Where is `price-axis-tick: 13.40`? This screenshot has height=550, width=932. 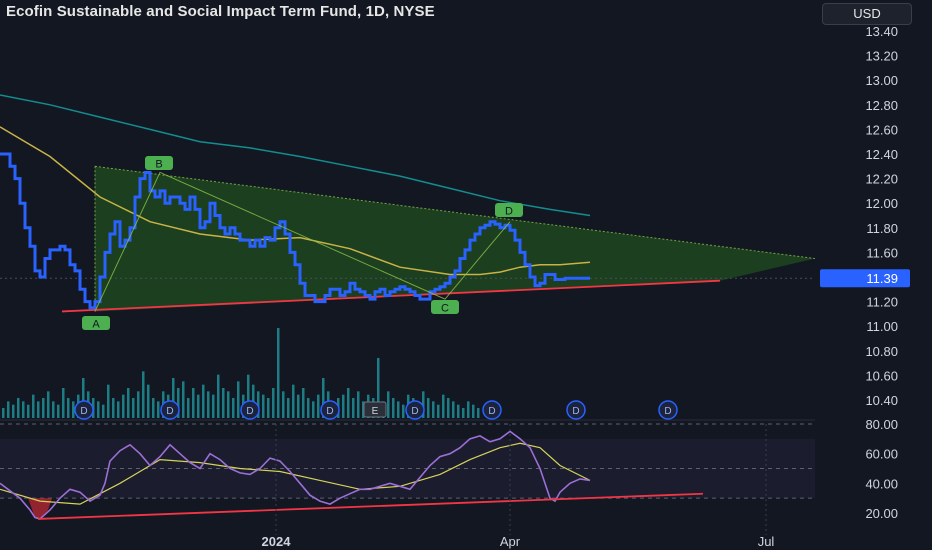 price-axis-tick: 13.40 is located at coordinates (881, 31).